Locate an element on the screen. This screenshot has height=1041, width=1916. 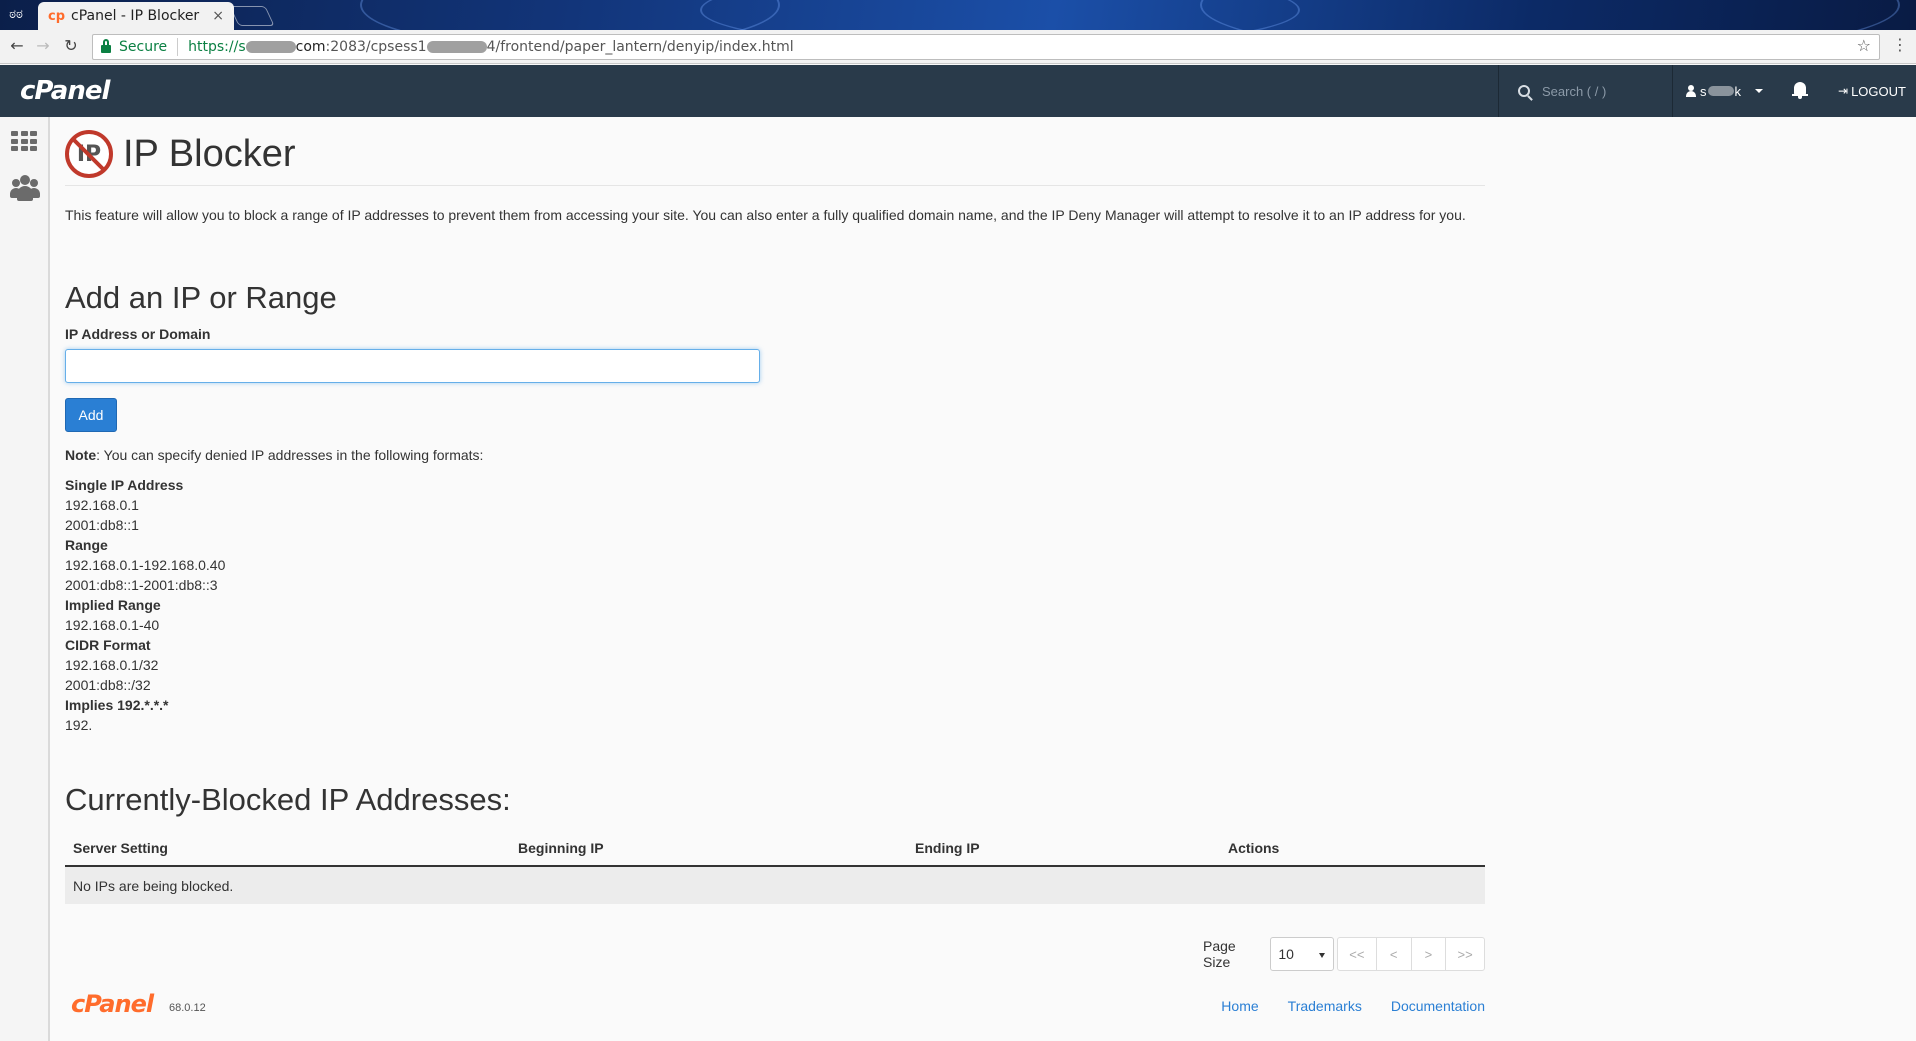
browser-tab-bar: ಠಠ cp cPanel - IP Blocker × is located at coordinates (958, 15).